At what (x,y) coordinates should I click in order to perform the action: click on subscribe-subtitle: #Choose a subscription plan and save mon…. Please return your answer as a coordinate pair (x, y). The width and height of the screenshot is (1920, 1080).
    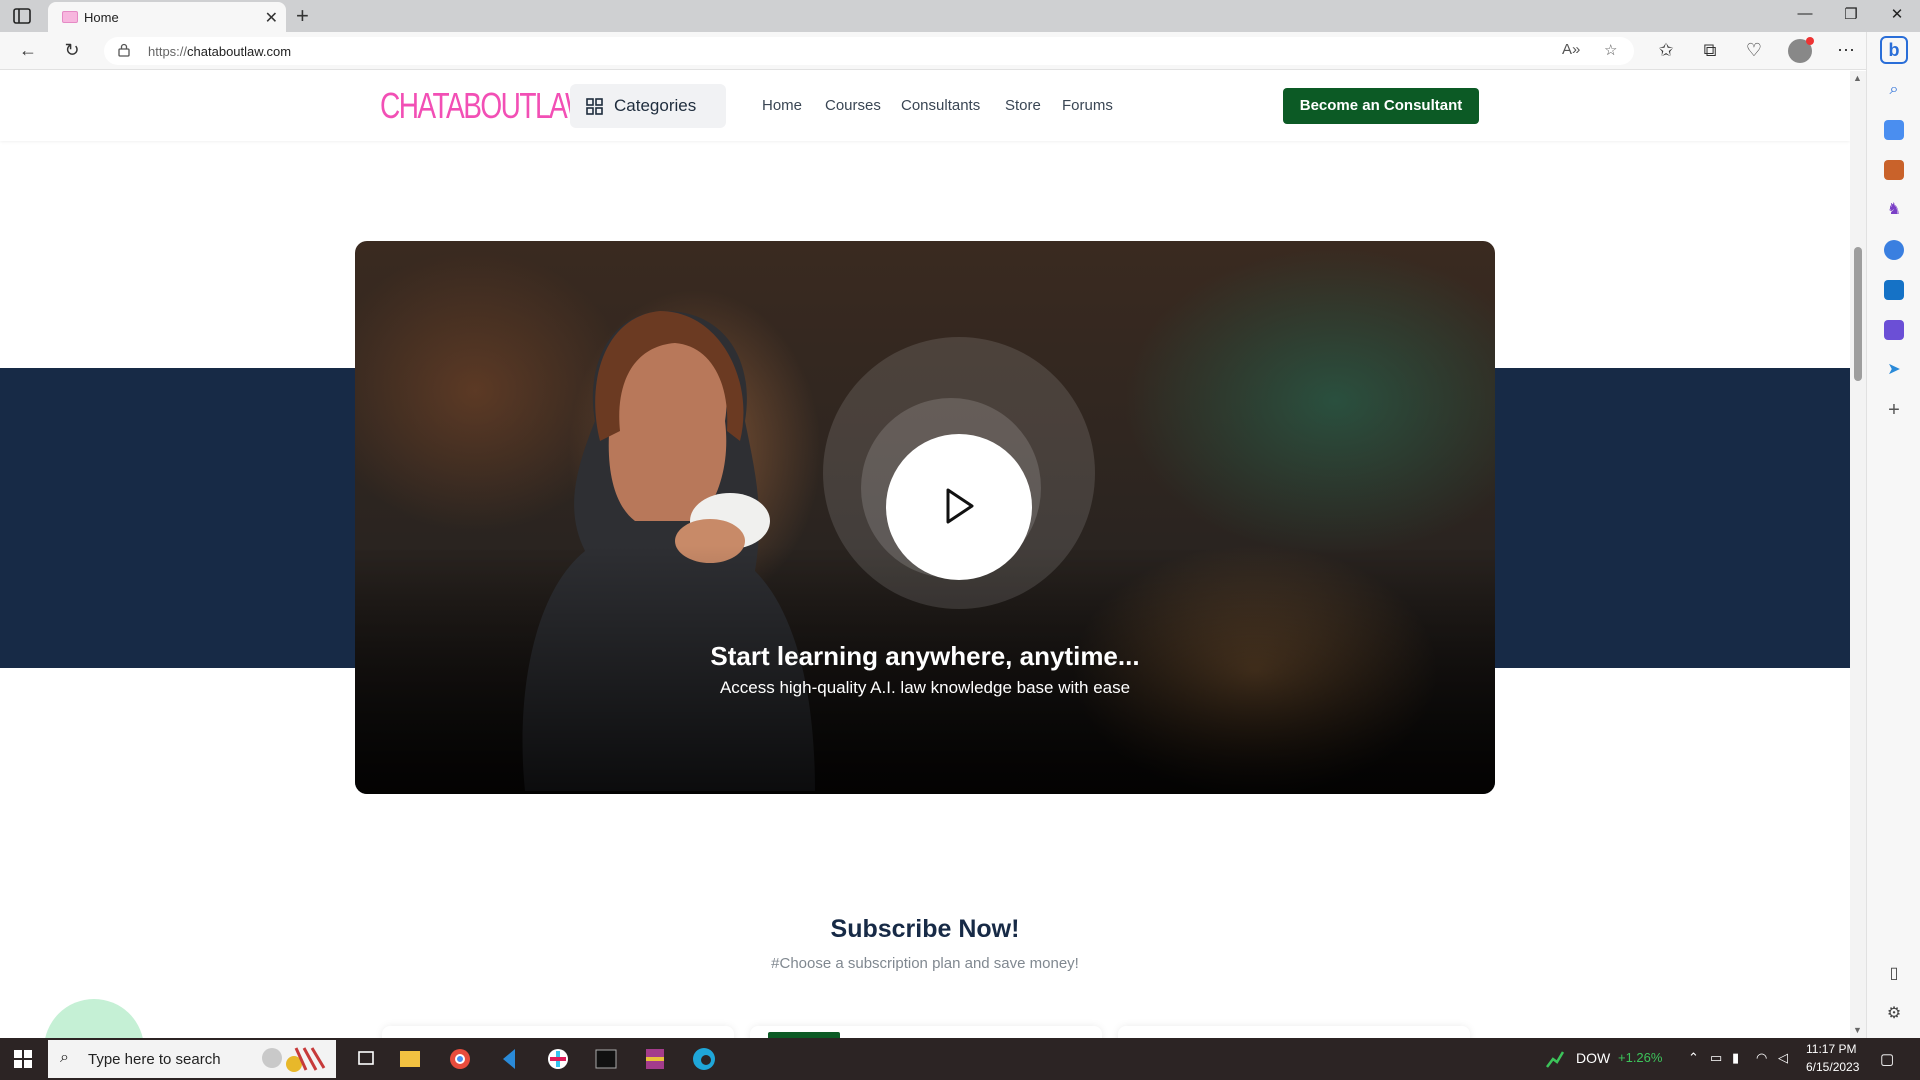
    Looking at the image, I should click on (925, 963).